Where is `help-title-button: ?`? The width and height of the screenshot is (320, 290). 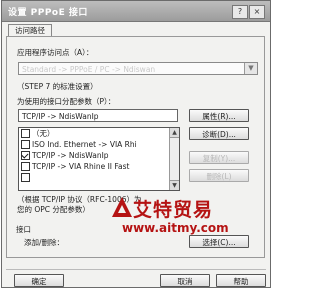
help-title-button: ? is located at coordinates (240, 12).